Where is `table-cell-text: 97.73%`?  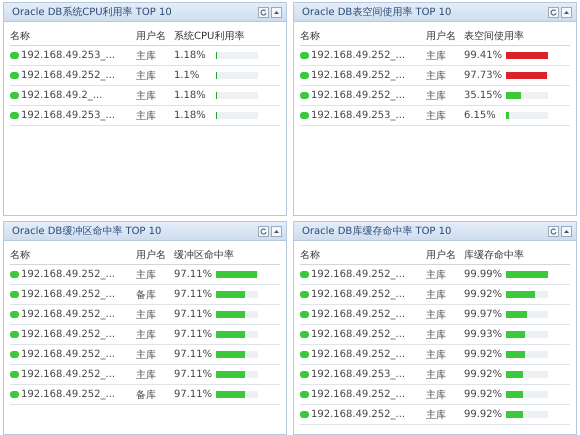
table-cell-text: 97.73% is located at coordinates (484, 75).